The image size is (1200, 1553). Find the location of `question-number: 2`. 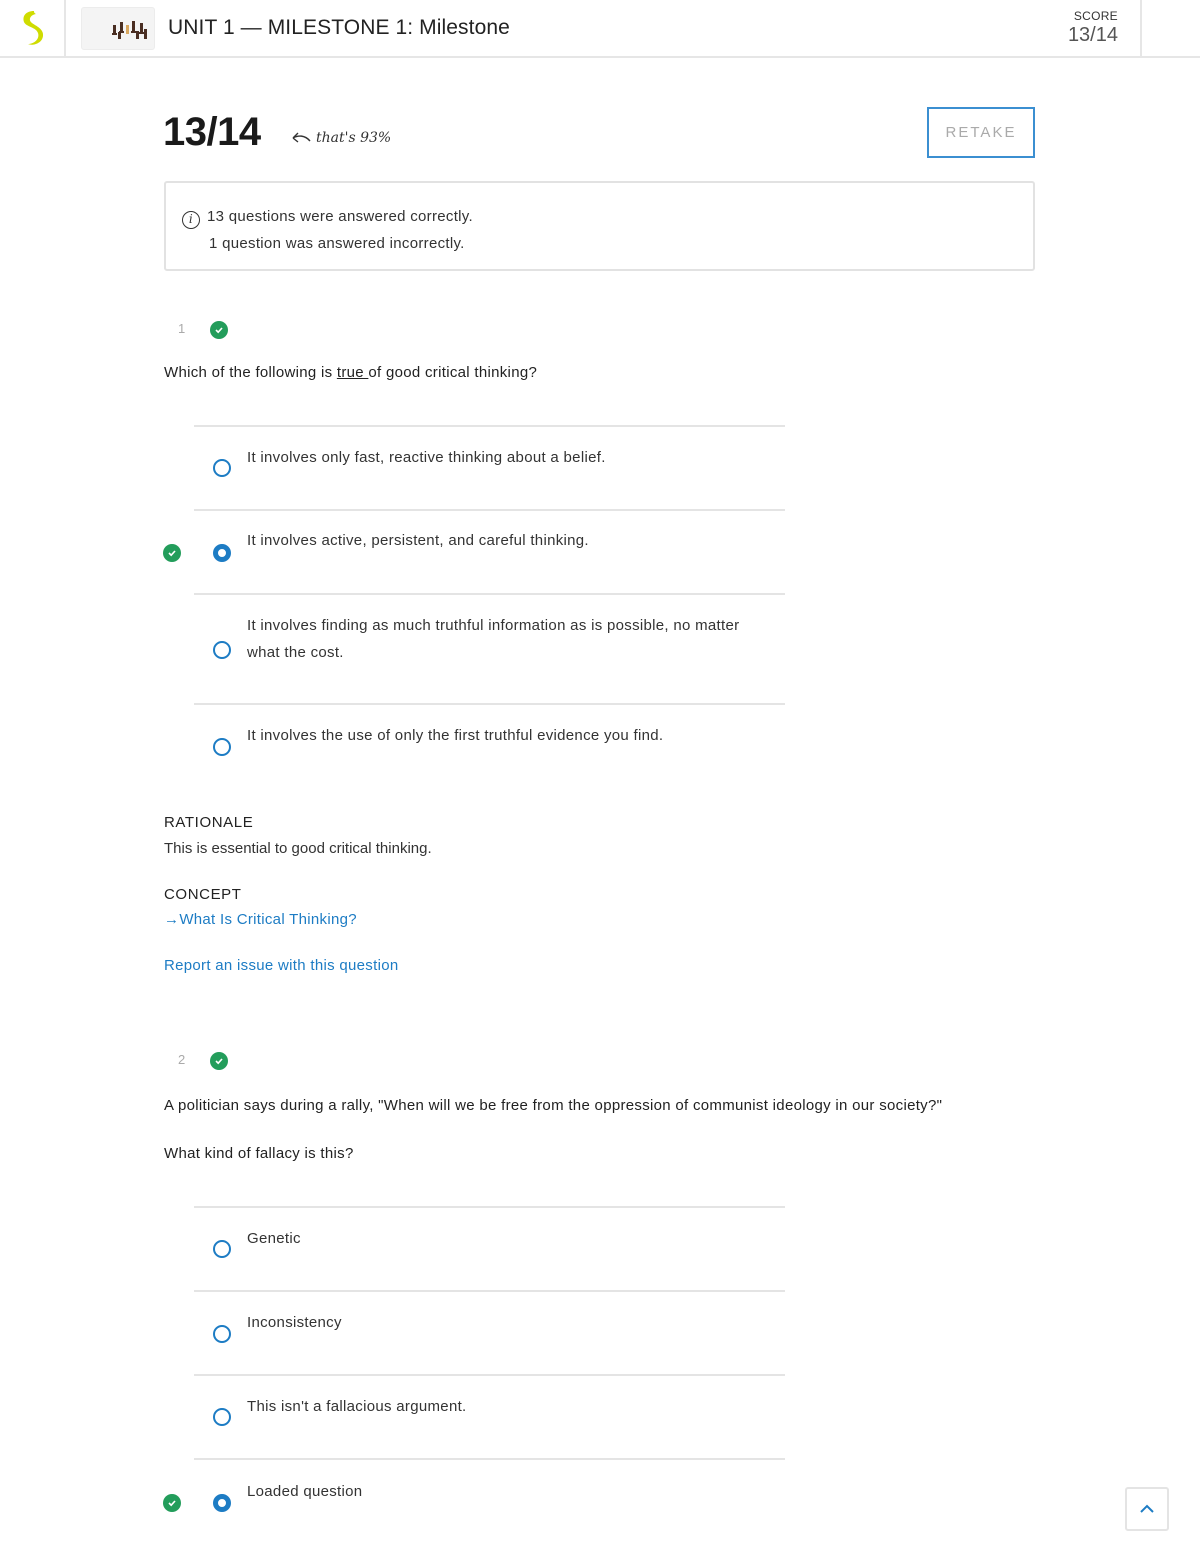

question-number: 2 is located at coordinates (182, 1059).